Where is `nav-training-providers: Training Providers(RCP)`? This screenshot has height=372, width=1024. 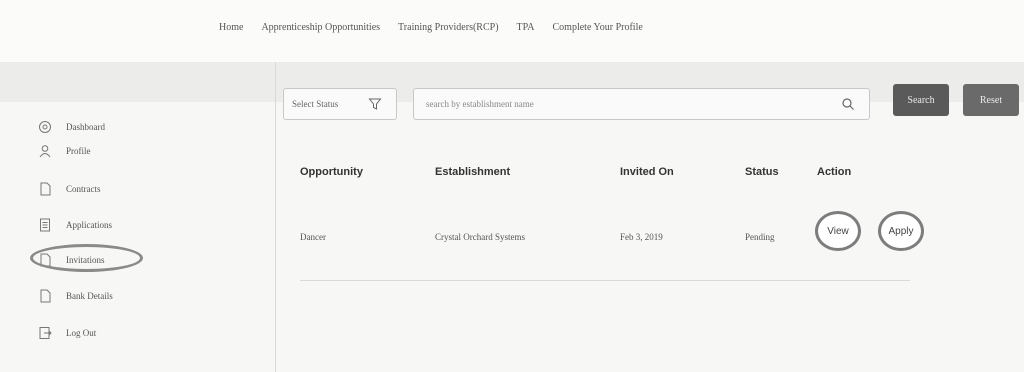
nav-training-providers: Training Providers(RCP) is located at coordinates (448, 27).